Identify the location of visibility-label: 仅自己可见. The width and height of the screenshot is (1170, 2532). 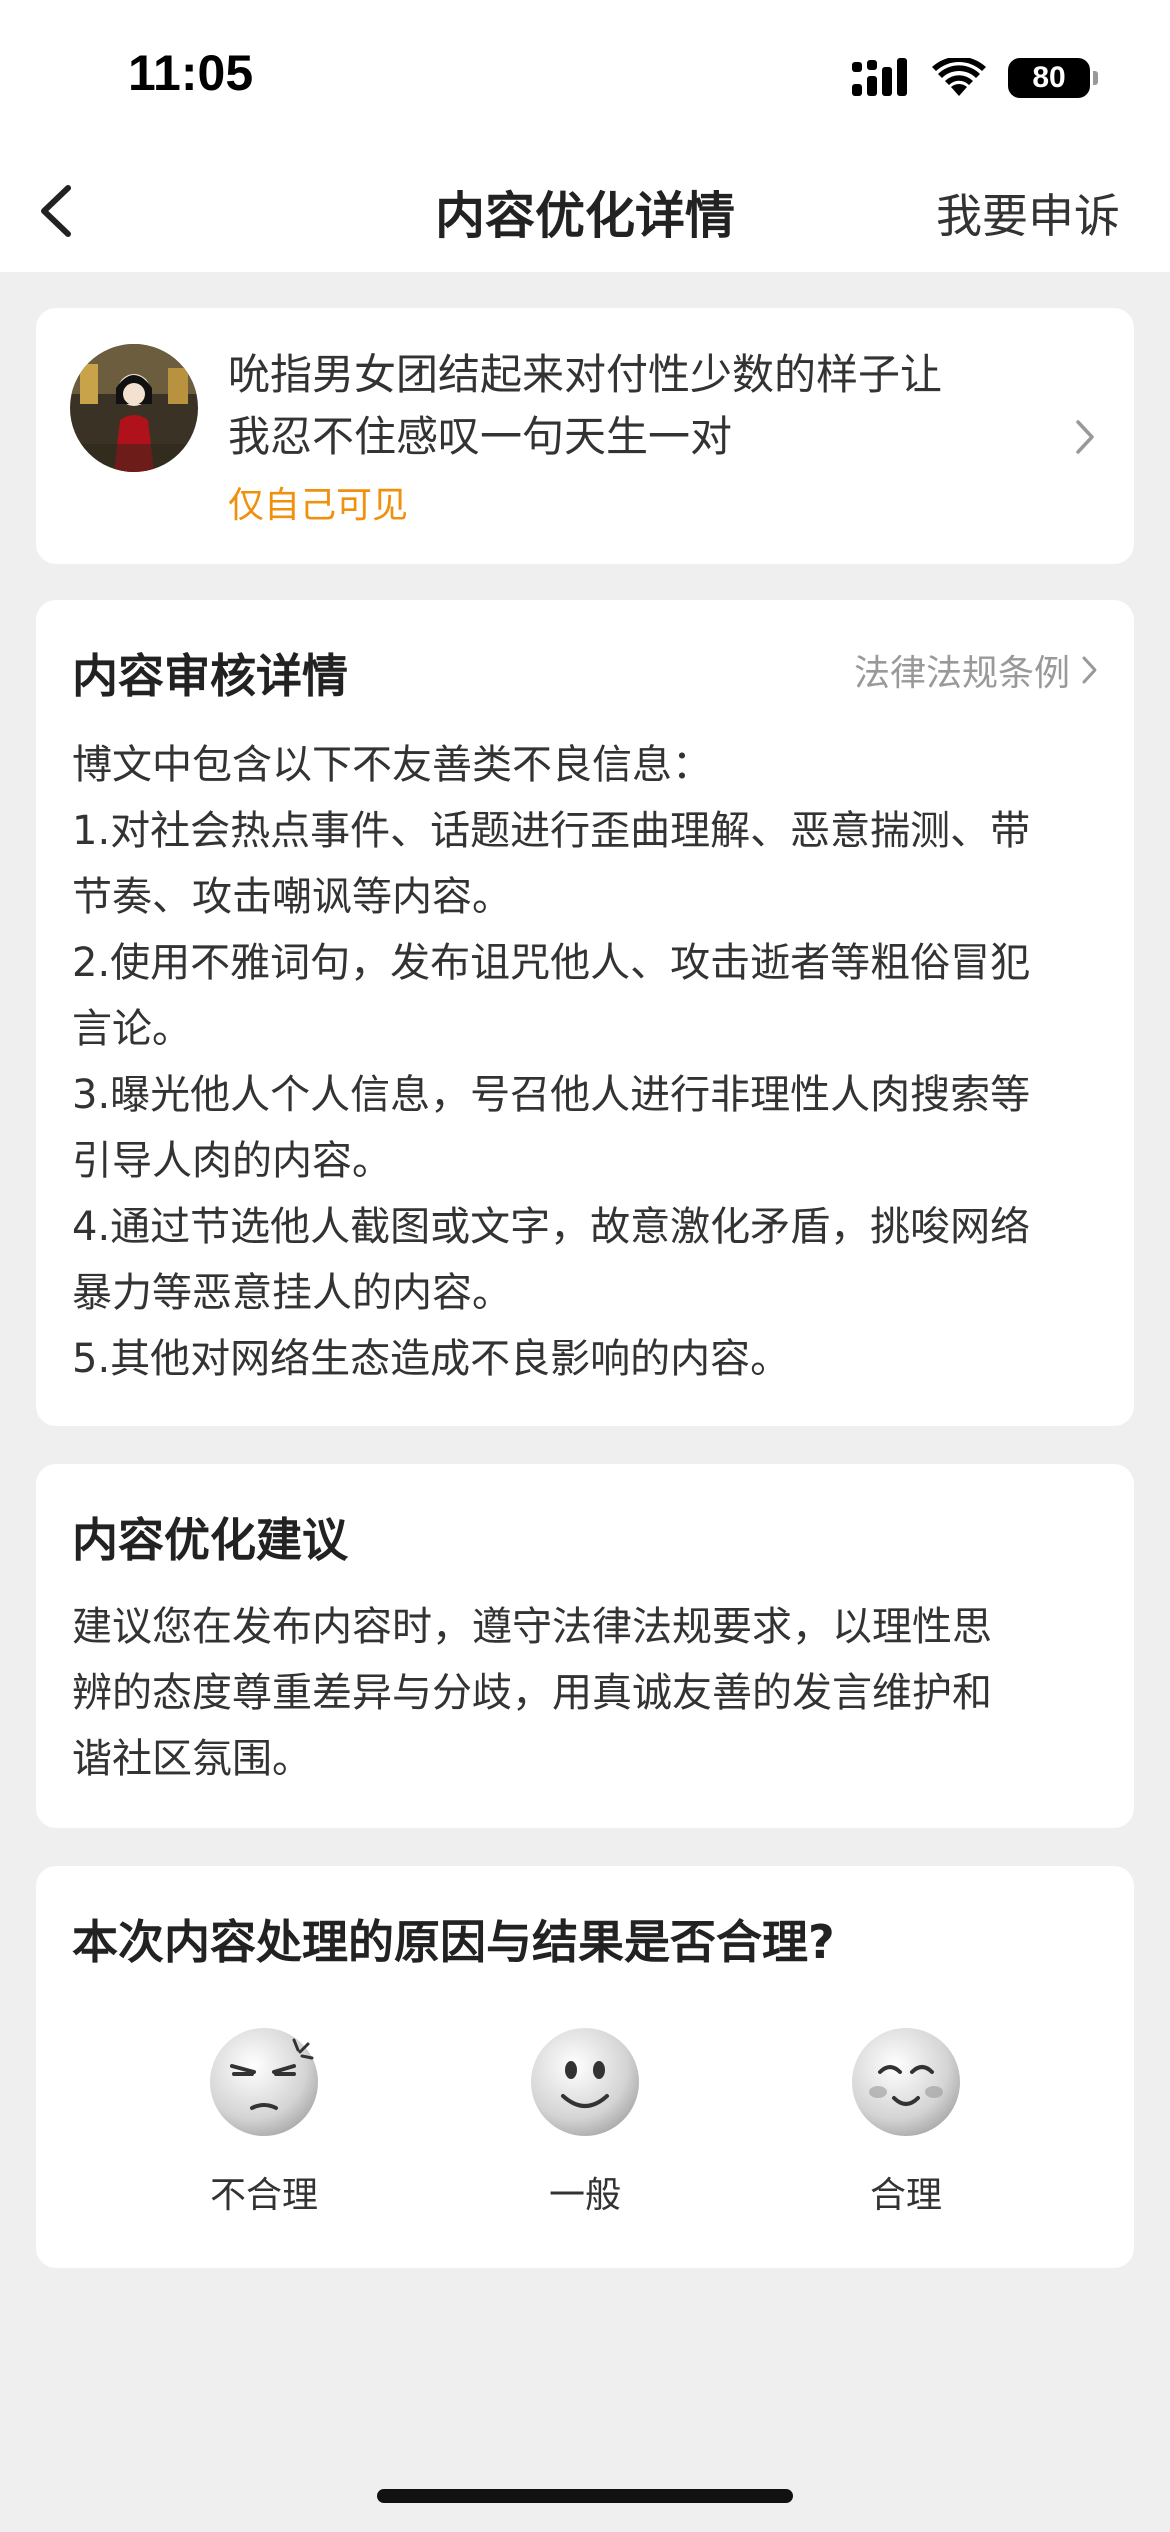
(318, 505).